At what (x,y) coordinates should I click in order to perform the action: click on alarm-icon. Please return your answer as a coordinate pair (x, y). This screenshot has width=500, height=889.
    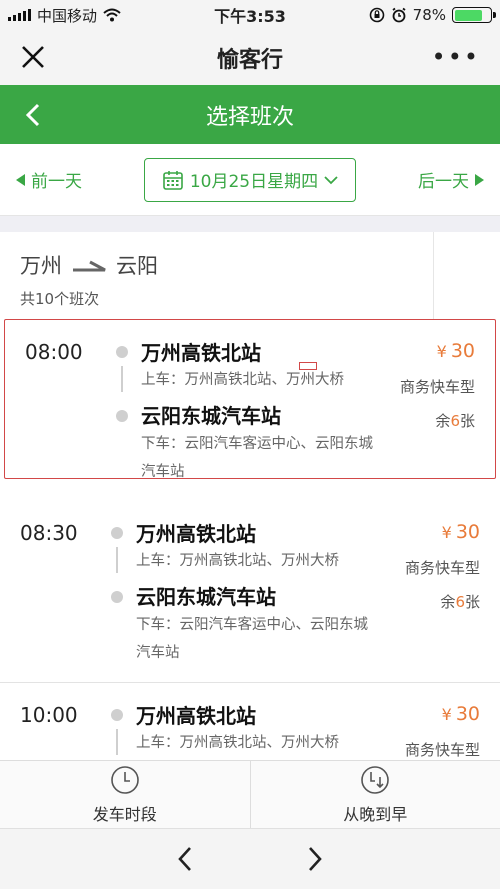
    Looking at the image, I should click on (399, 15).